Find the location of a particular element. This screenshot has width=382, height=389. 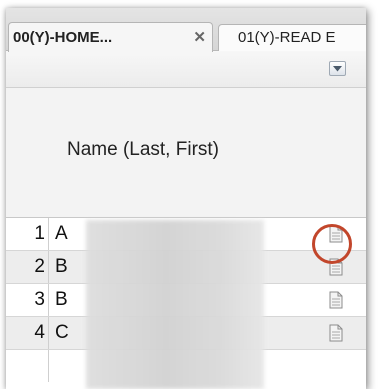

chevron-down-icon is located at coordinates (337, 69).